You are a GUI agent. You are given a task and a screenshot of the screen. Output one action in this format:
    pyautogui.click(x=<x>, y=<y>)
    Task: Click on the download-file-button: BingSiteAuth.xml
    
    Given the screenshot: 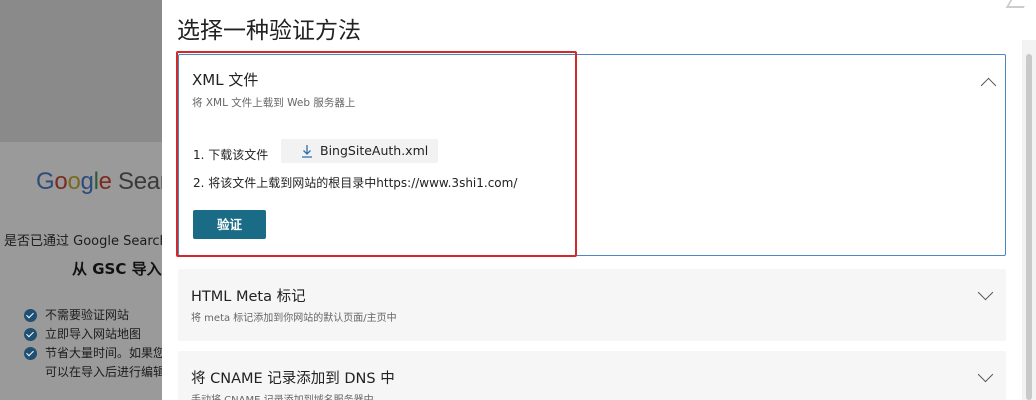 What is the action you would take?
    pyautogui.click(x=359, y=151)
    